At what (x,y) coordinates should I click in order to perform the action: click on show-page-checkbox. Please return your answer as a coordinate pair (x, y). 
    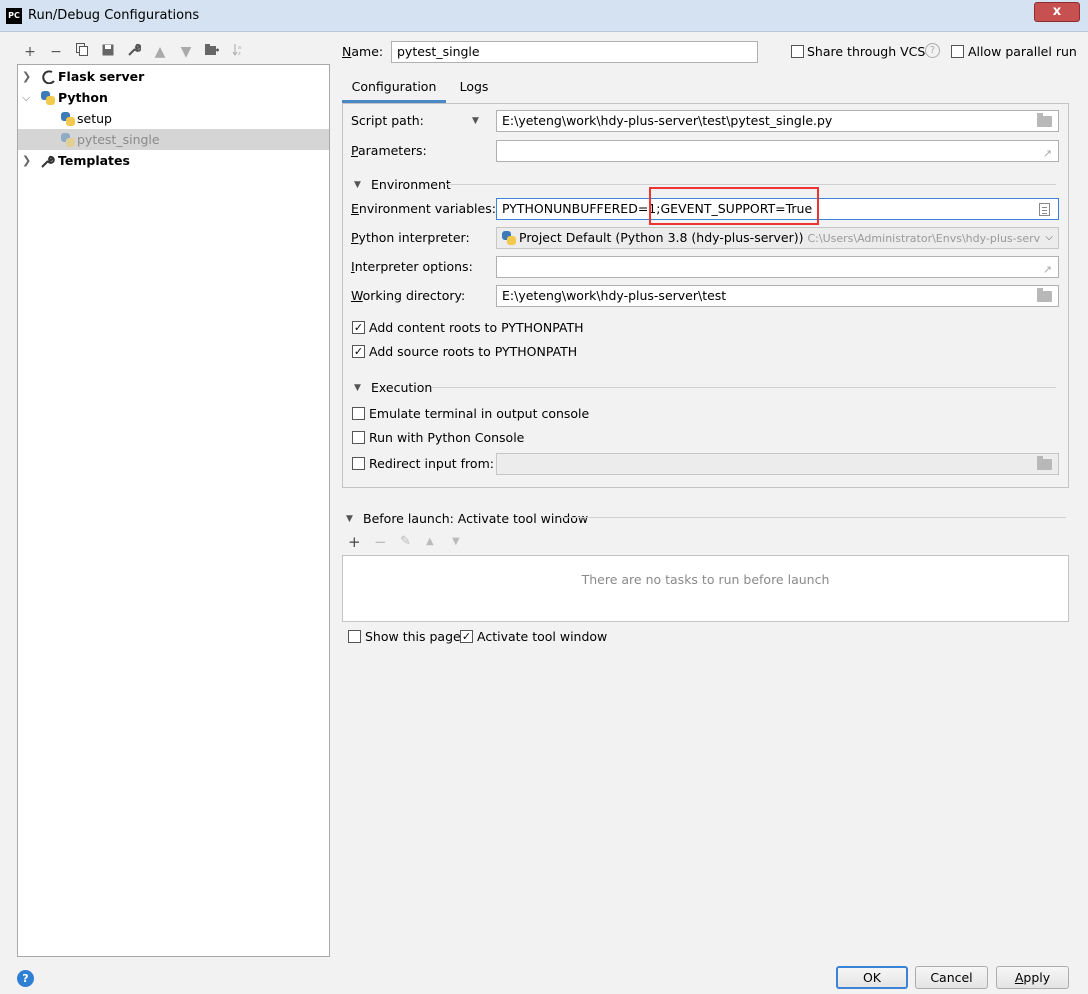
    Looking at the image, I should click on (354, 636).